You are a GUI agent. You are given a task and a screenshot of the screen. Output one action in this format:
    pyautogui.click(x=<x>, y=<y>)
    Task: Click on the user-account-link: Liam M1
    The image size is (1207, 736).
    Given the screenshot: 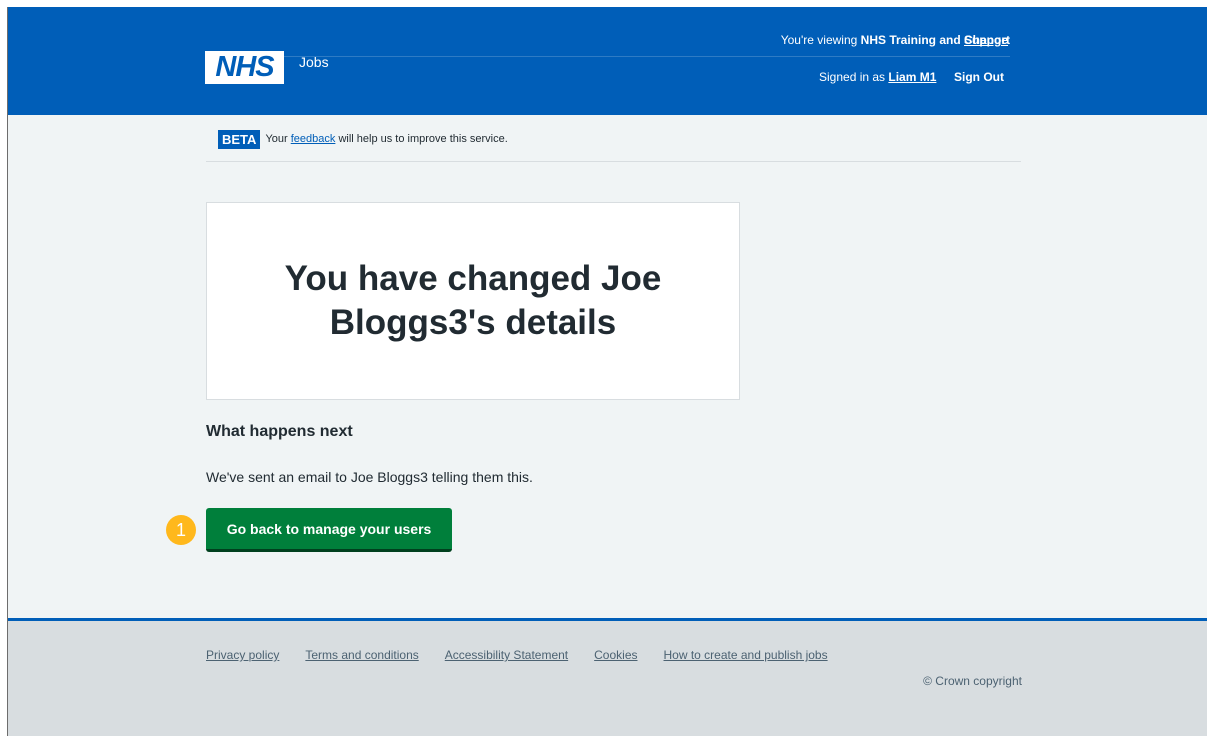 What is the action you would take?
    pyautogui.click(x=912, y=77)
    